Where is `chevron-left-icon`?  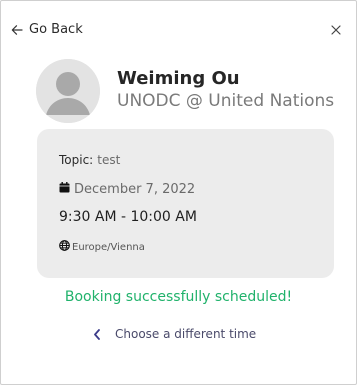 chevron-left-icon is located at coordinates (104, 334).